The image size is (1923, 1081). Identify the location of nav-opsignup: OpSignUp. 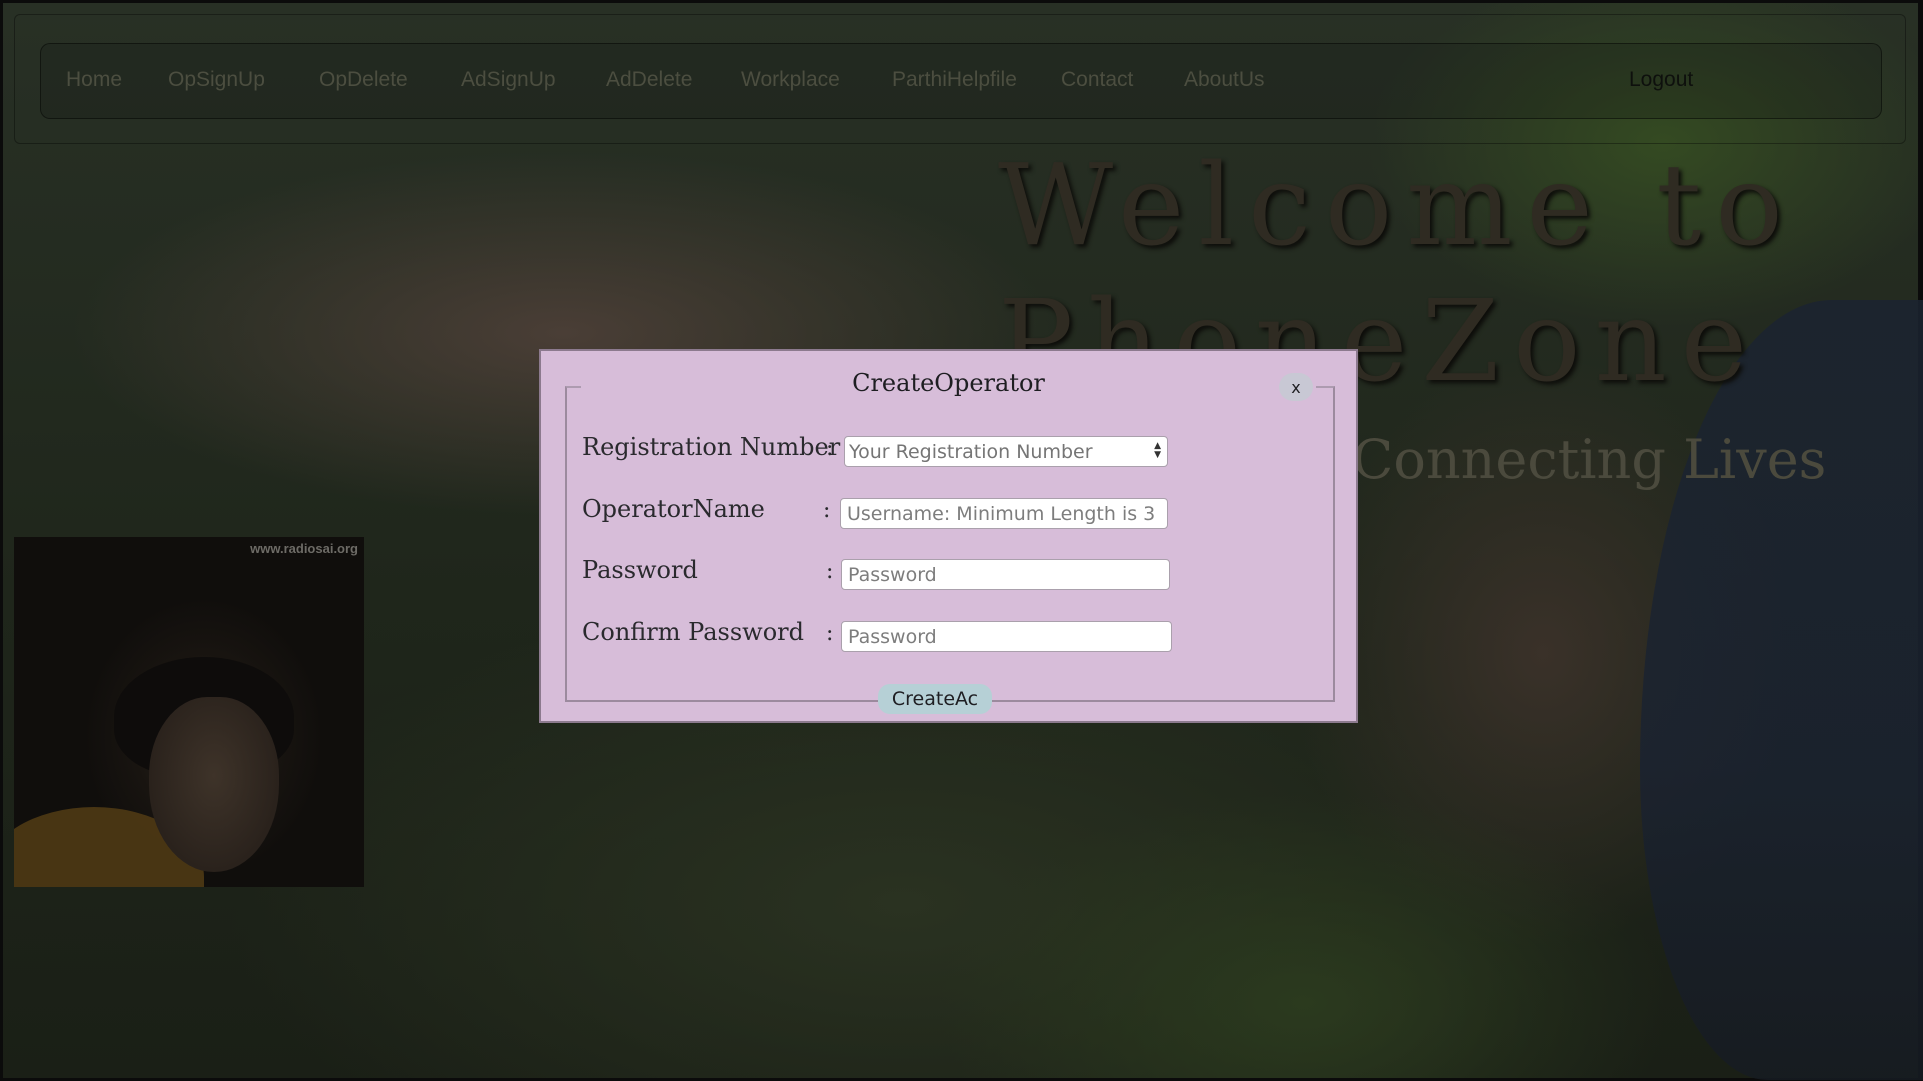
(216, 80).